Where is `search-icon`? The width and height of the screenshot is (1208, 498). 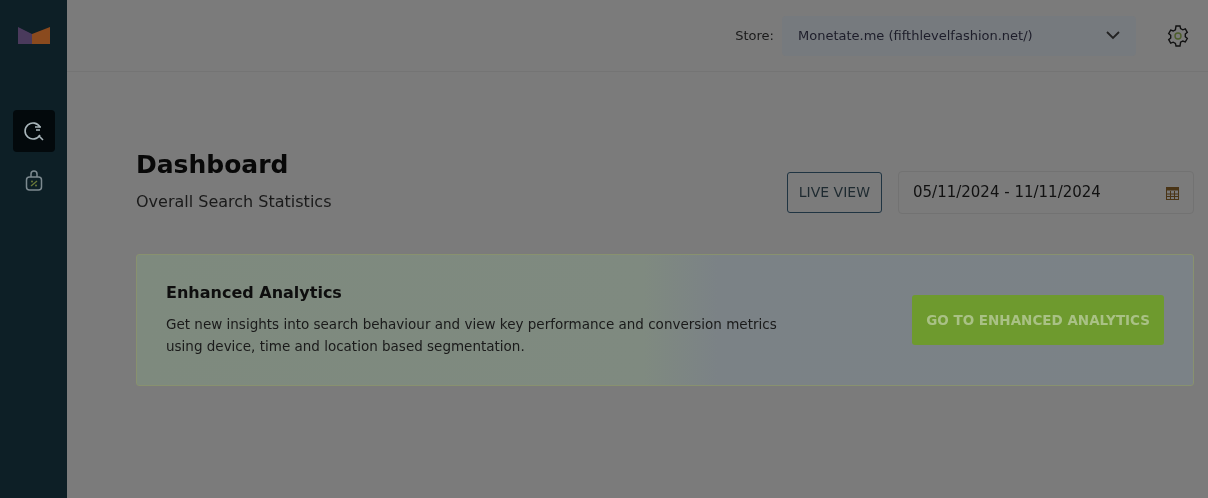 search-icon is located at coordinates (33, 131).